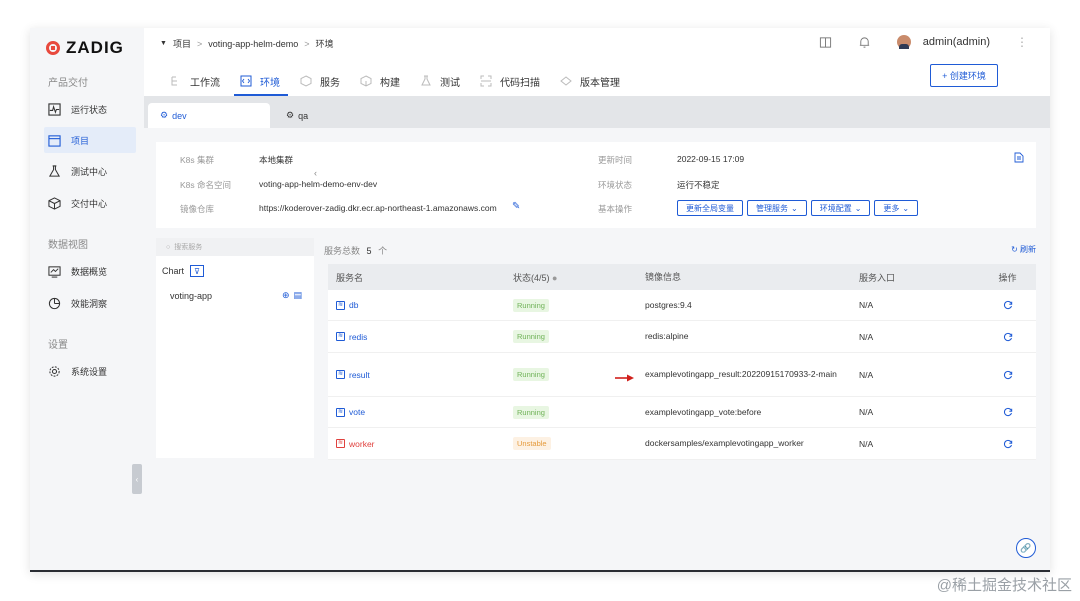 The height and width of the screenshot is (601, 1080). What do you see at coordinates (667, 336) in the screenshot?
I see `image-cell: redis:alpine` at bounding box center [667, 336].